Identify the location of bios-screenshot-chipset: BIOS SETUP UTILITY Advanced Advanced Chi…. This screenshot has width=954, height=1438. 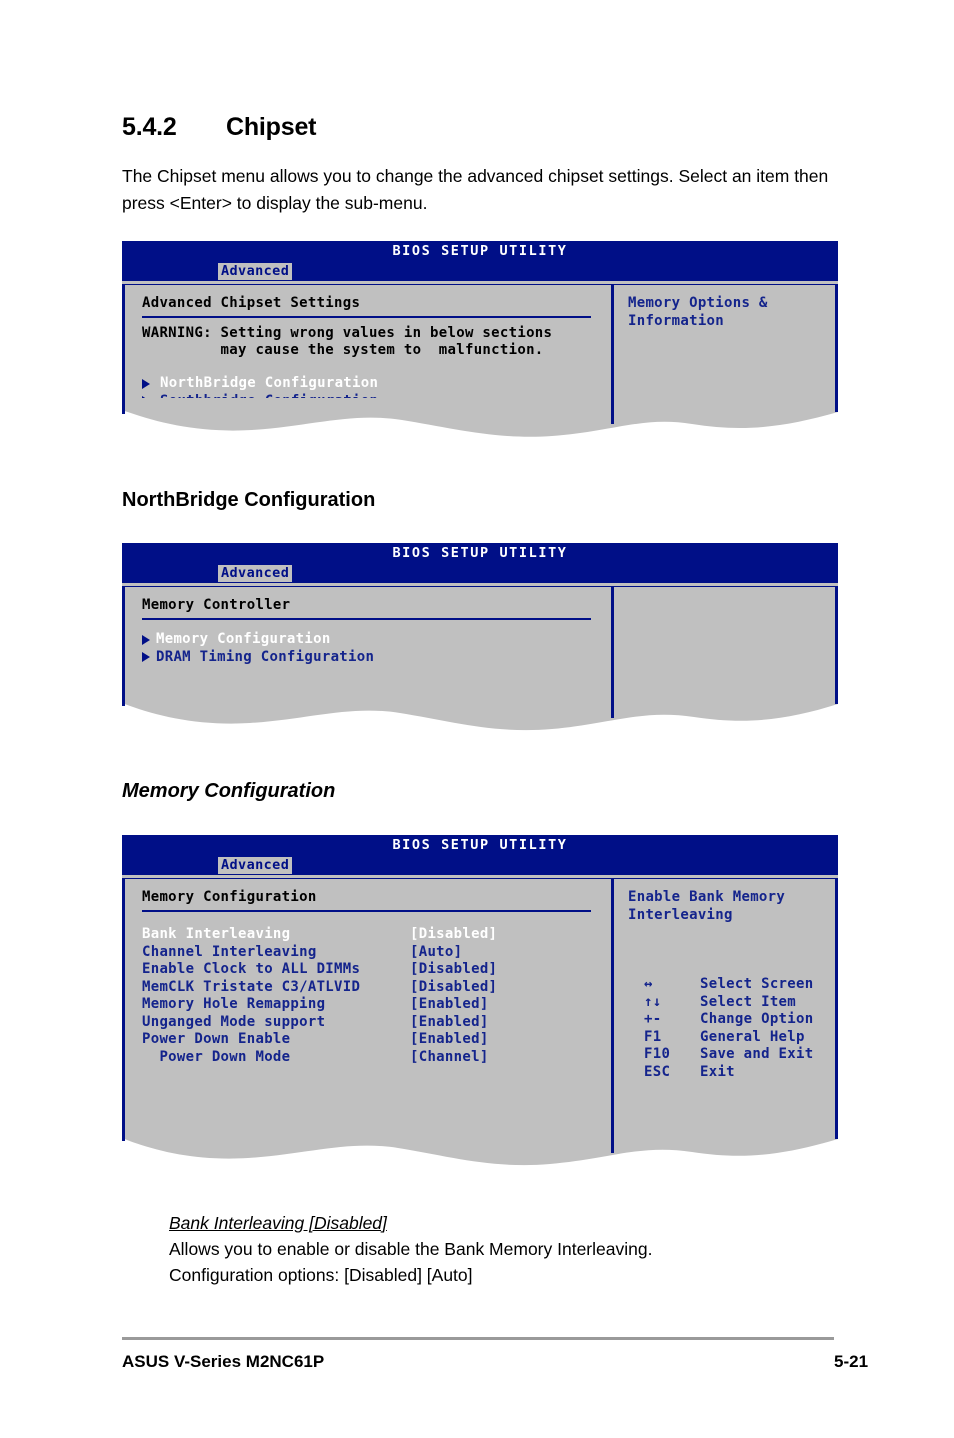
(480, 339).